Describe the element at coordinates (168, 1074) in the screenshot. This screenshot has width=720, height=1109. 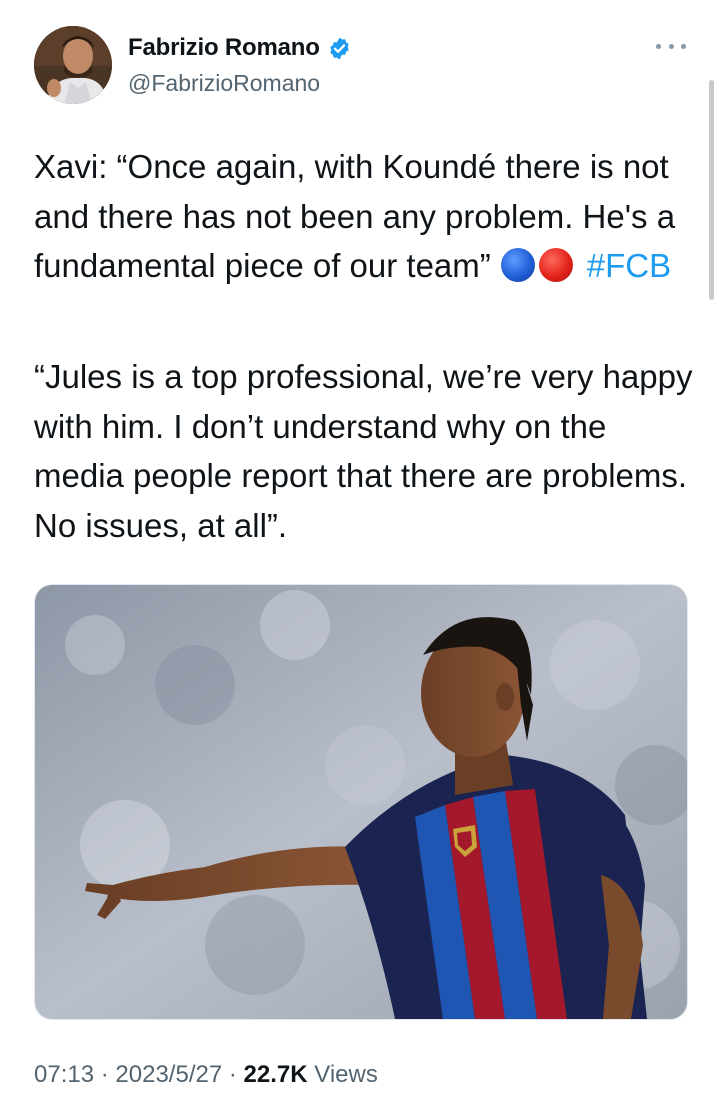
I see `tweet-date: 2023/5/27` at that location.